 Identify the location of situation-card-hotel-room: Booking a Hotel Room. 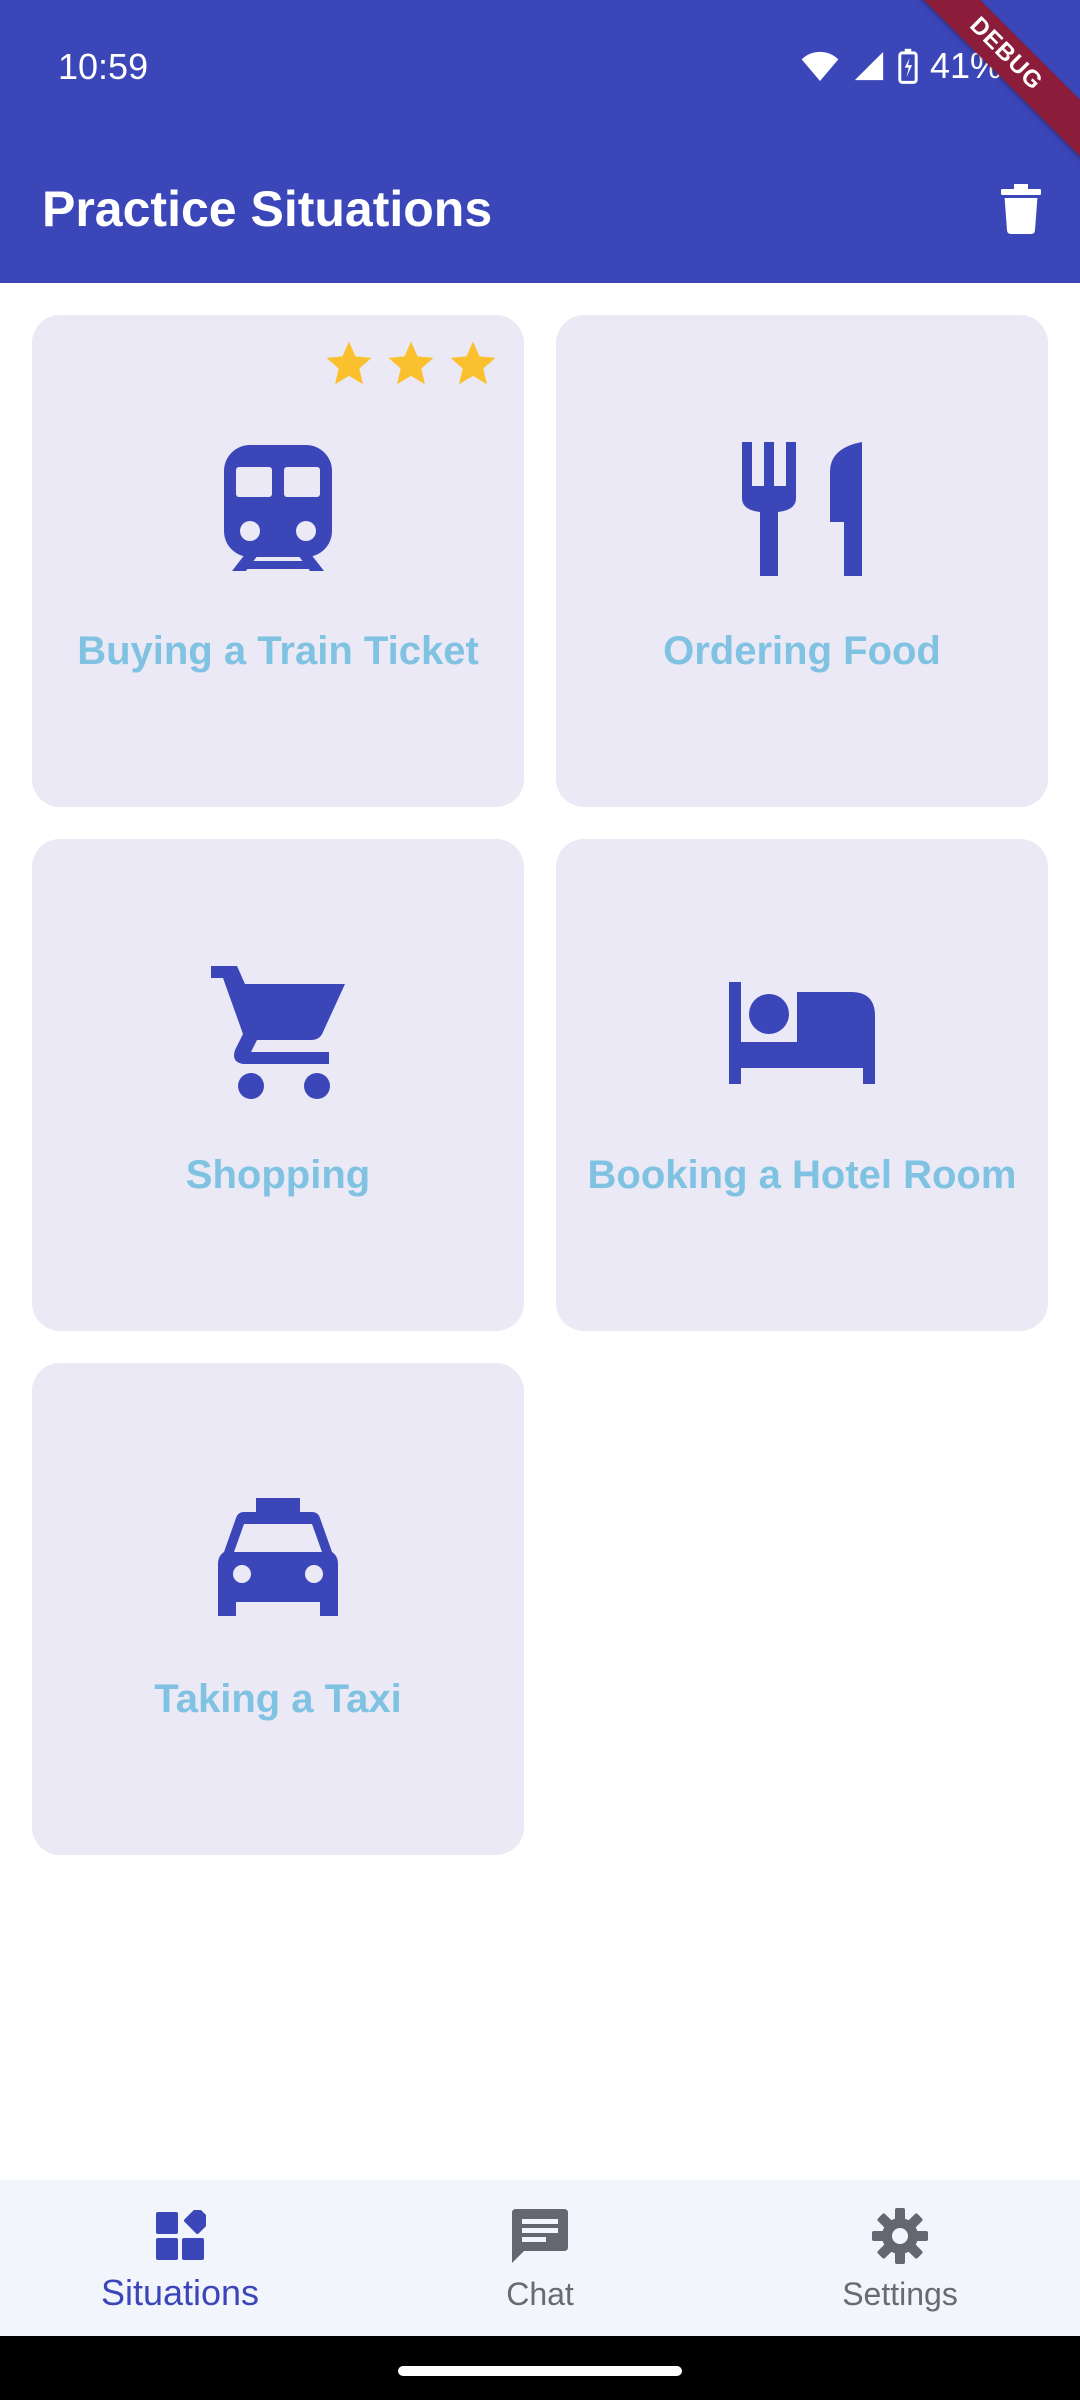
(802, 1085).